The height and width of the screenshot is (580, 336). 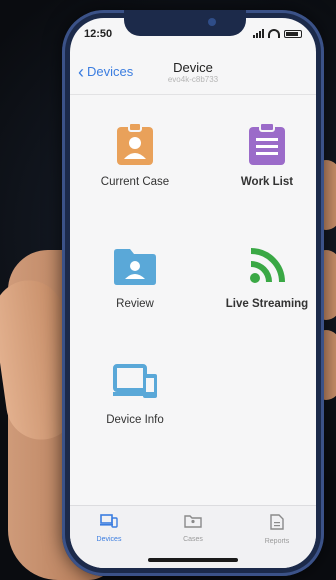 I want to click on navigation-bar: ‹ Devices Device evo4k-c8b733, so click(x=193, y=74).